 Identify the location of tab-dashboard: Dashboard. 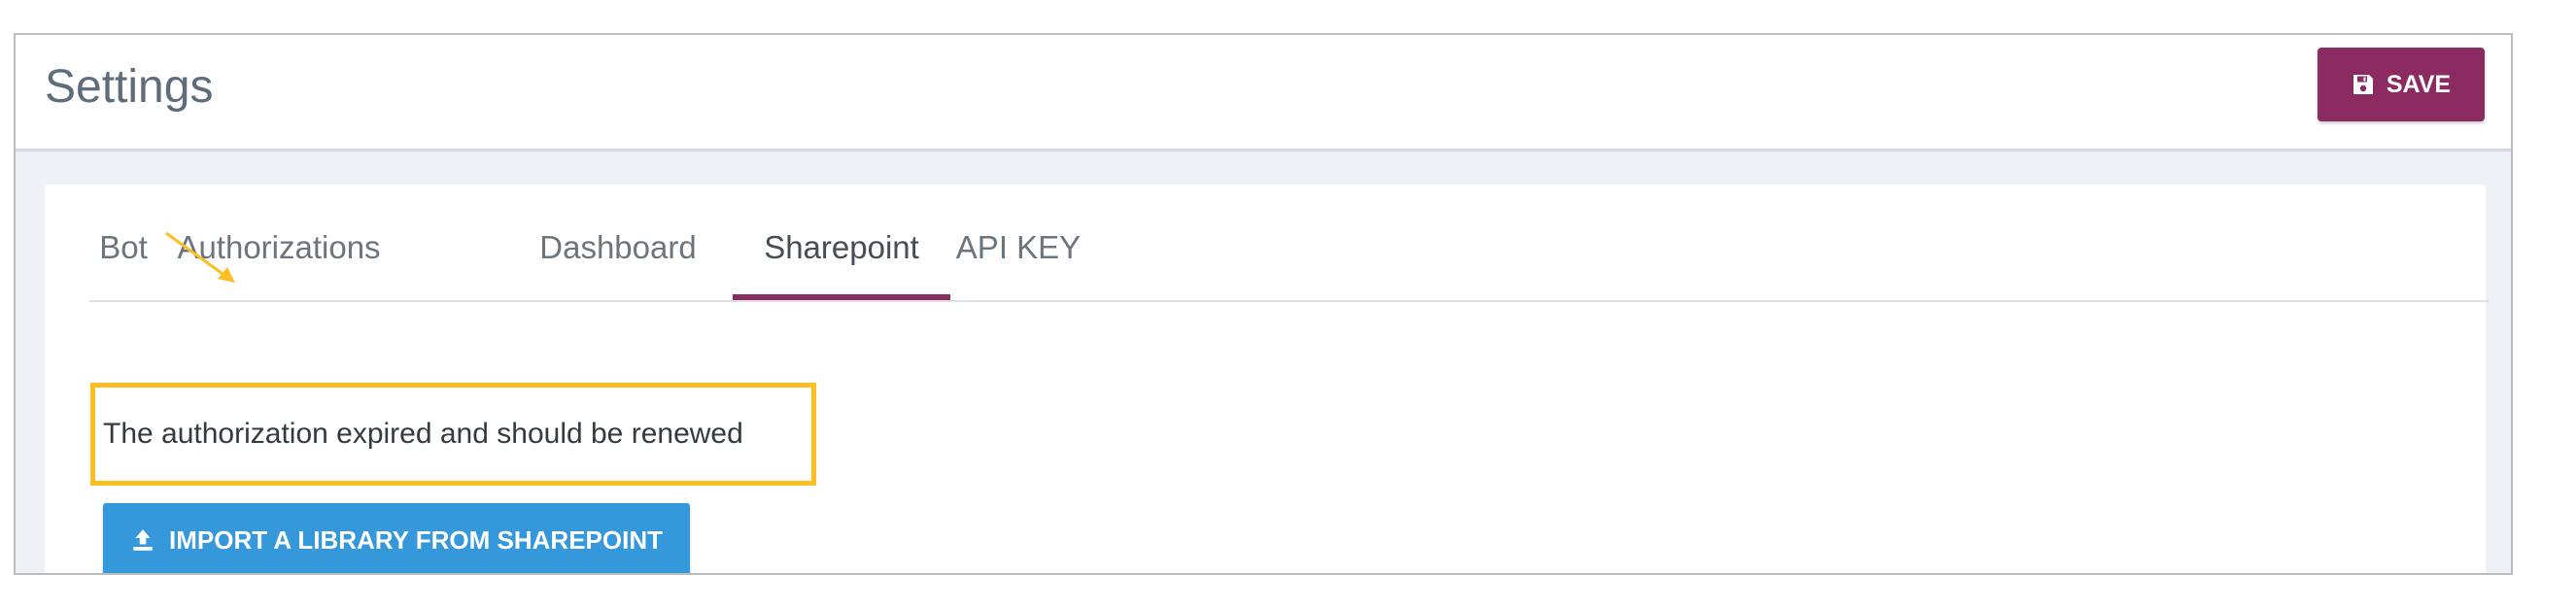
(618, 259).